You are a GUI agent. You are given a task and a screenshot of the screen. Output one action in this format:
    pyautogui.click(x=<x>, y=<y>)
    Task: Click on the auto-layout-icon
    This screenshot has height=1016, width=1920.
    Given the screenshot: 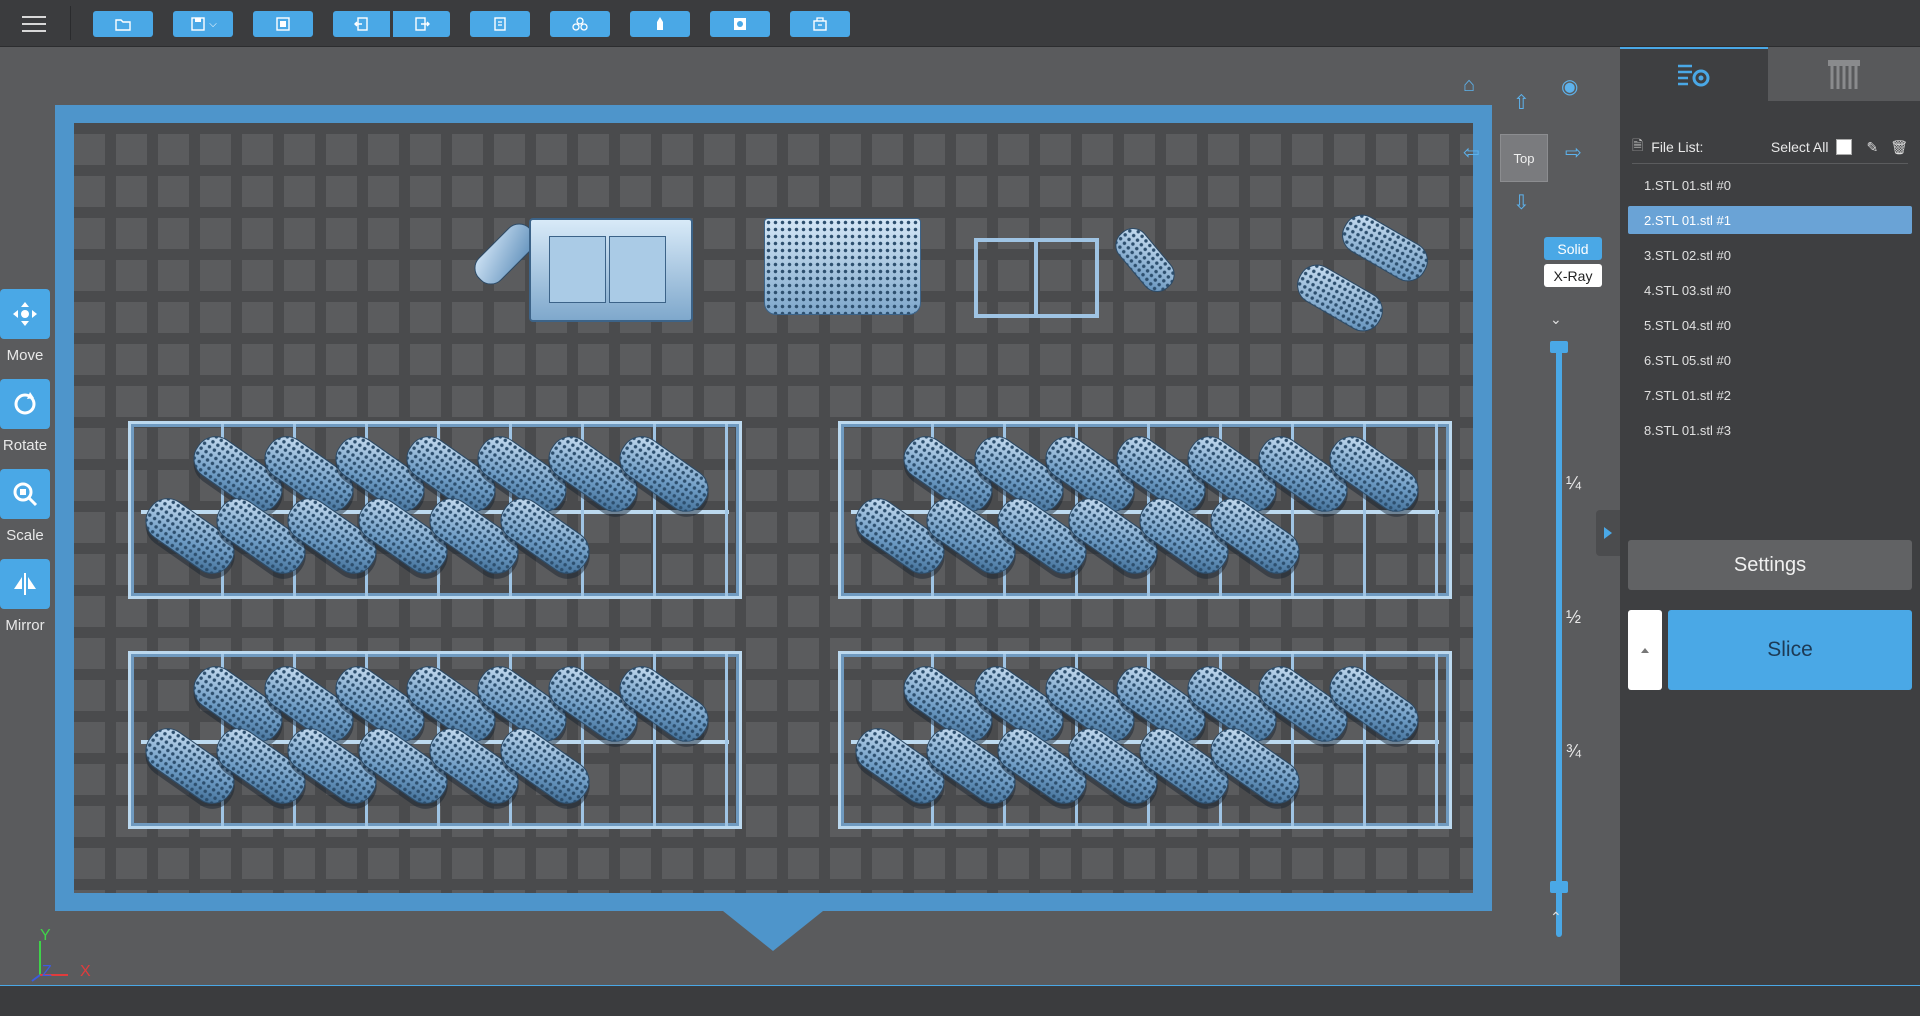 What is the action you would take?
    pyautogui.click(x=283, y=24)
    